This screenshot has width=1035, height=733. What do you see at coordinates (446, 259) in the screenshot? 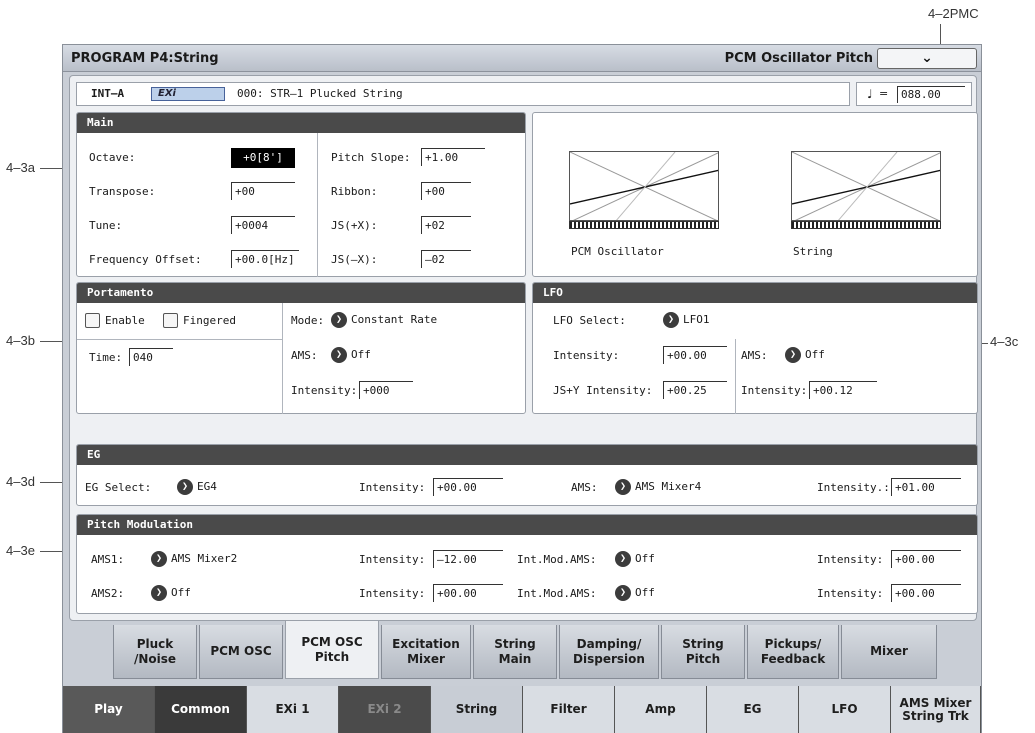
I see `js-minus-x-field: –02` at bounding box center [446, 259].